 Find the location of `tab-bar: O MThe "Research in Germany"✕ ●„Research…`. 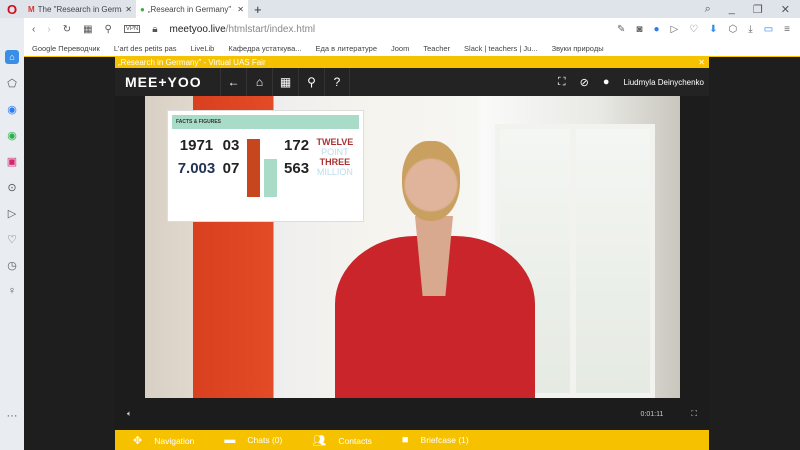

tab-bar: O MThe "Research in Germany"✕ ●„Research… is located at coordinates (400, 9).